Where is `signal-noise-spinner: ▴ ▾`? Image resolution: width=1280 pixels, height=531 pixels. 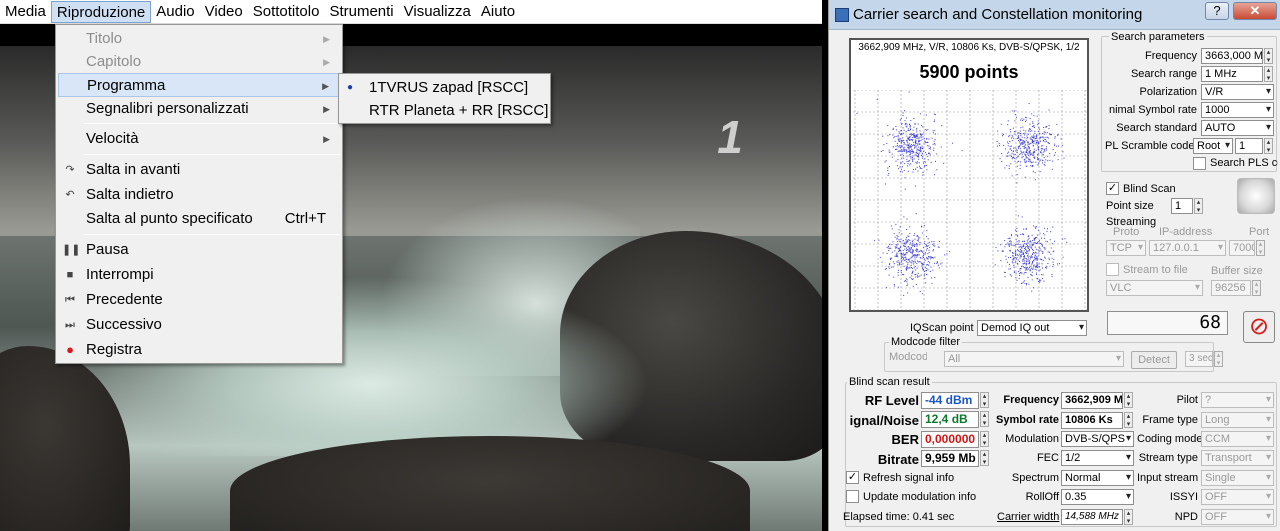
signal-noise-spinner: ▴ ▾ is located at coordinates (984, 419).